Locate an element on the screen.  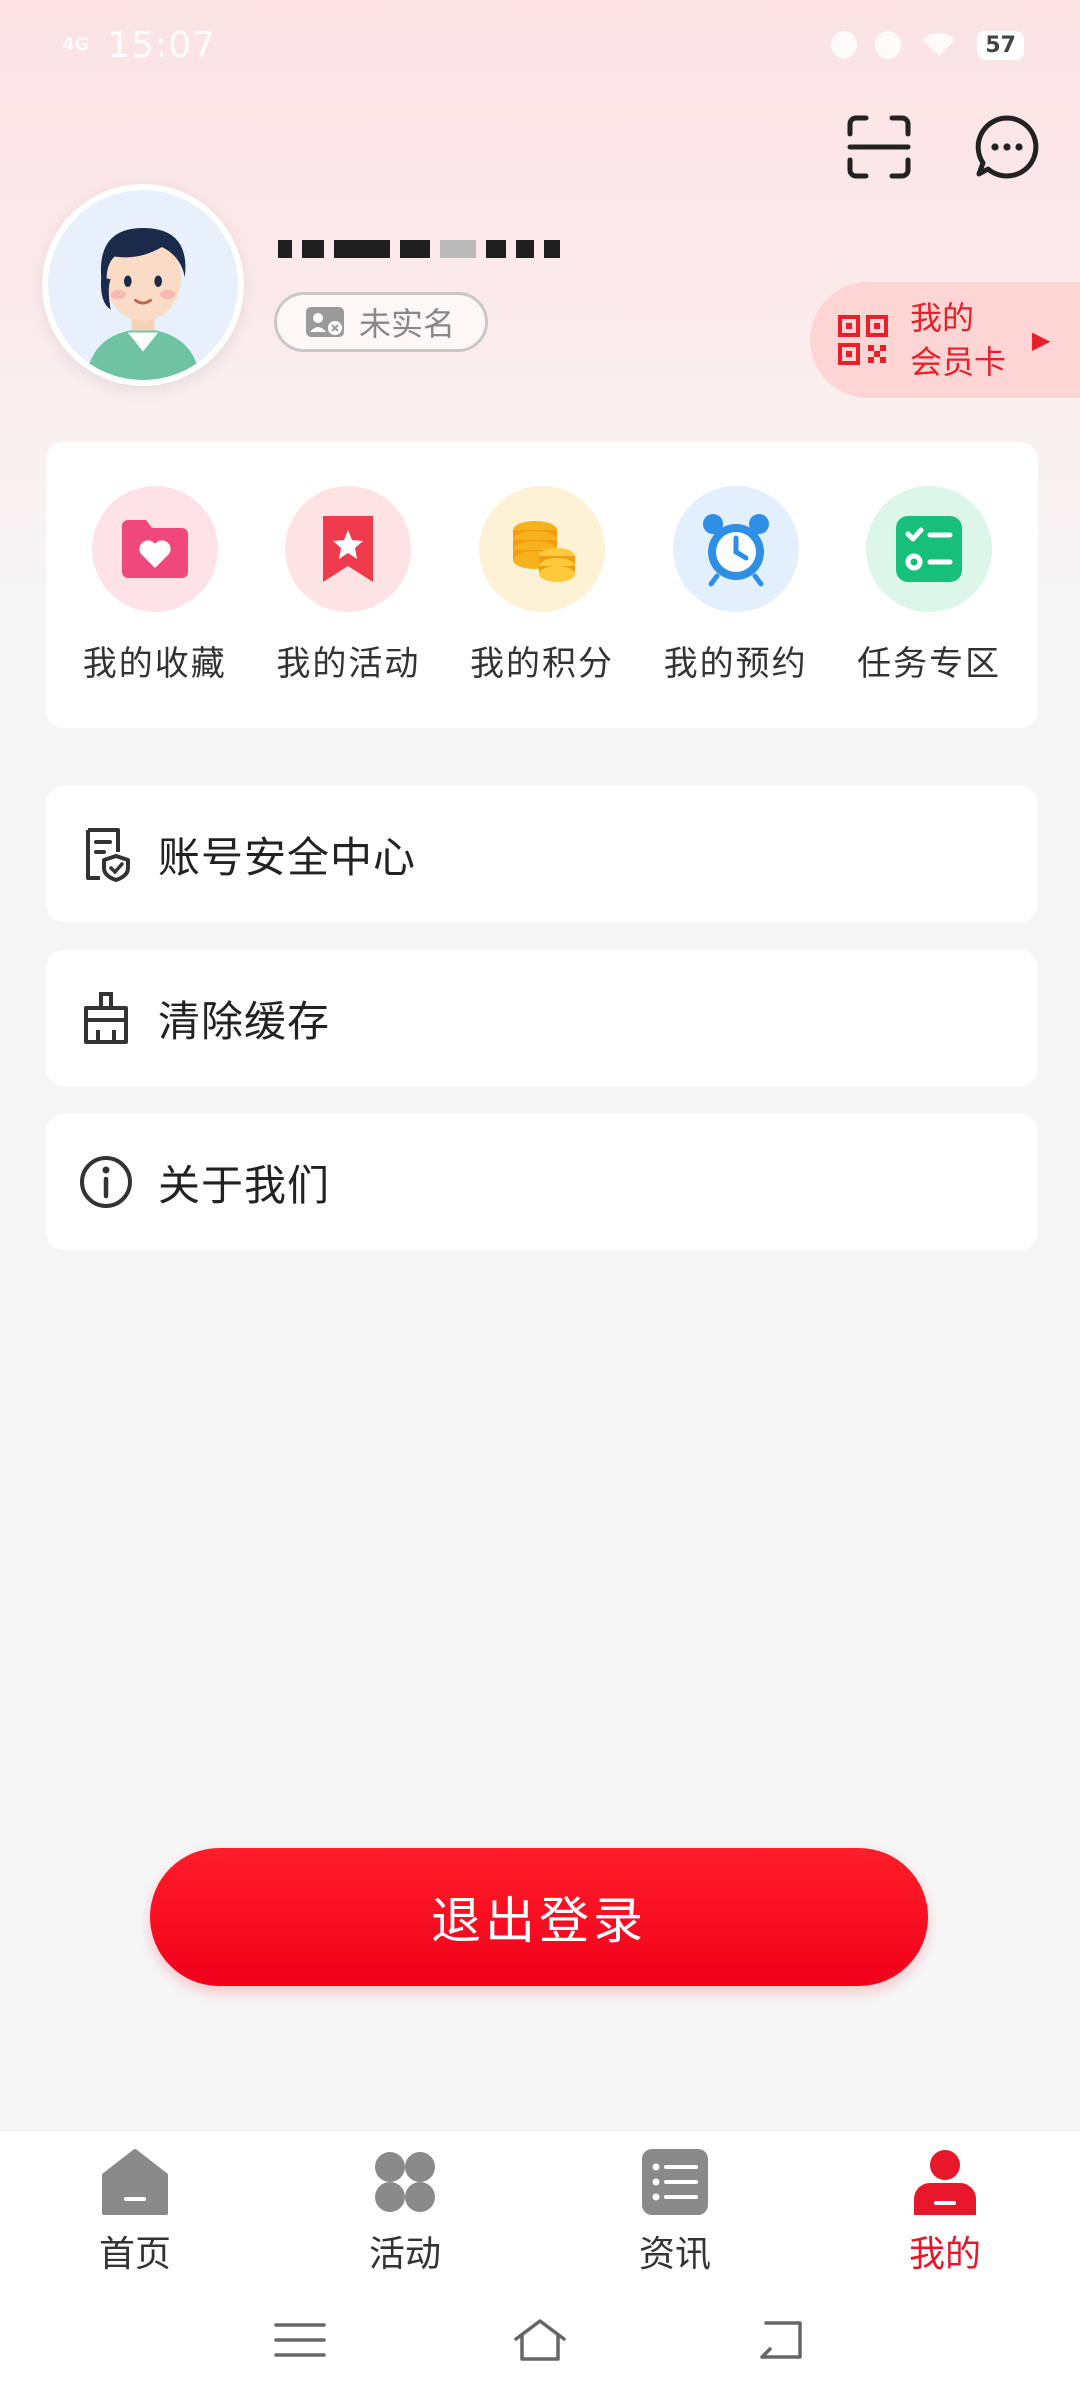
avatar is located at coordinates (143, 285).